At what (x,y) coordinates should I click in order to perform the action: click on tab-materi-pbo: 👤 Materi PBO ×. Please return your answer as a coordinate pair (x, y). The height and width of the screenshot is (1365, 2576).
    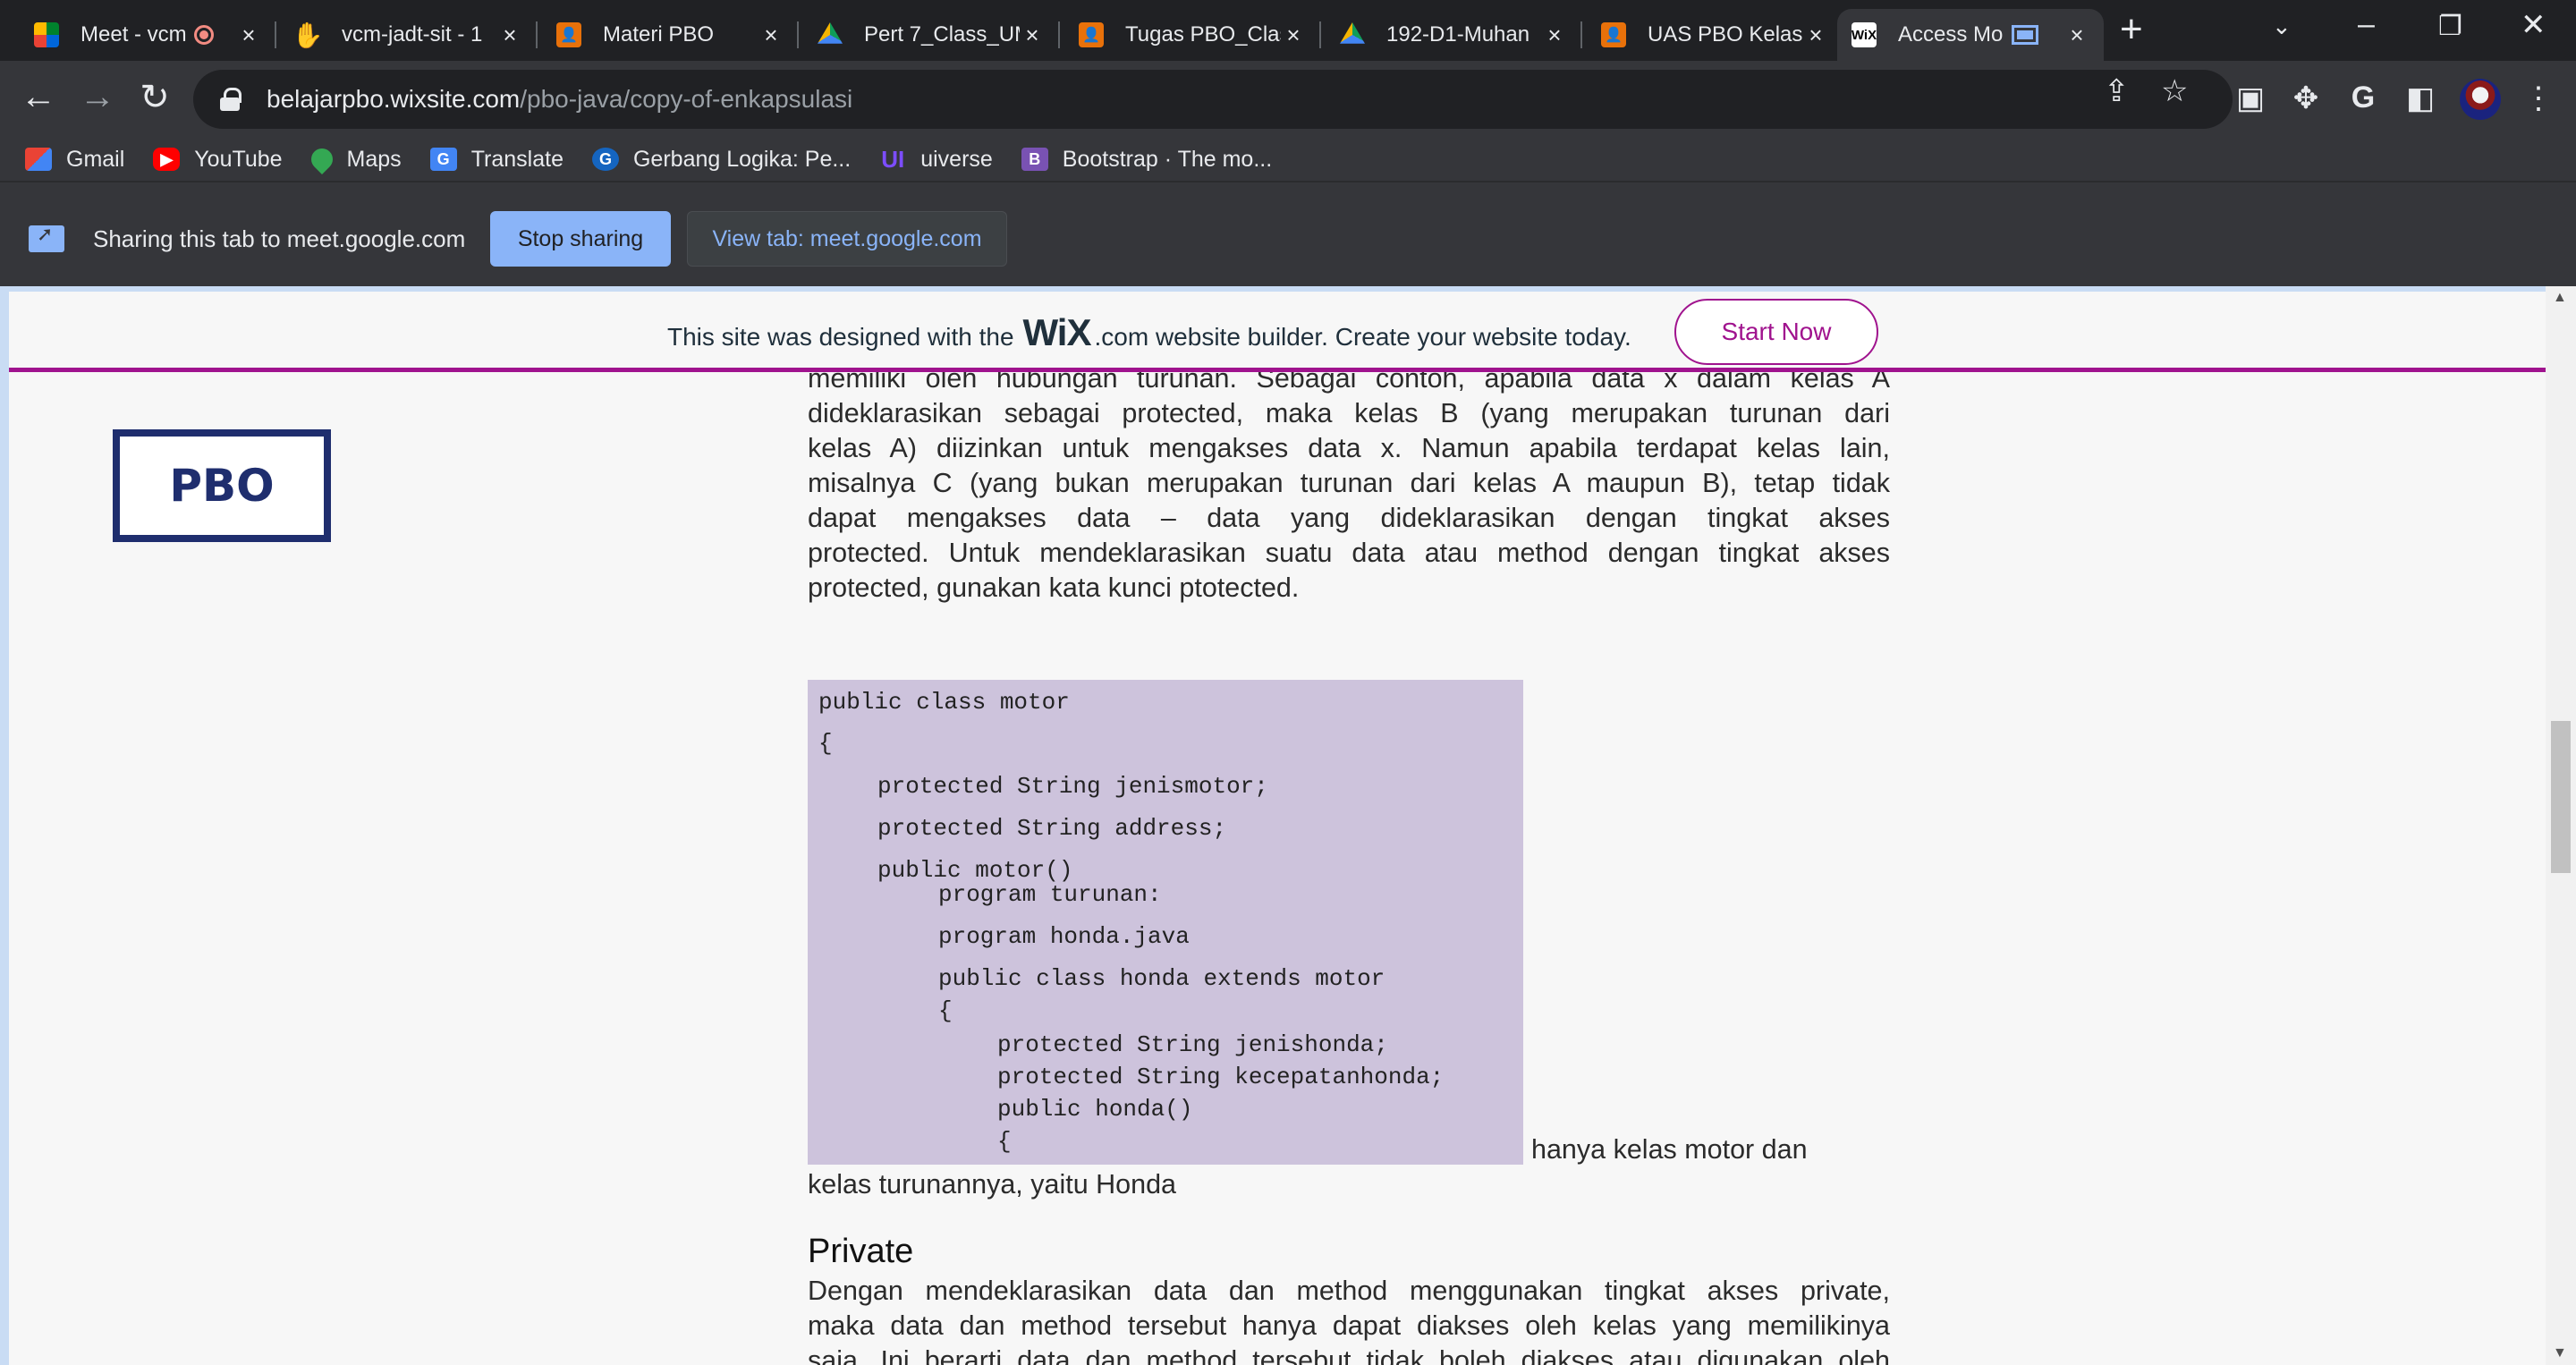
    Looking at the image, I should click on (670, 35).